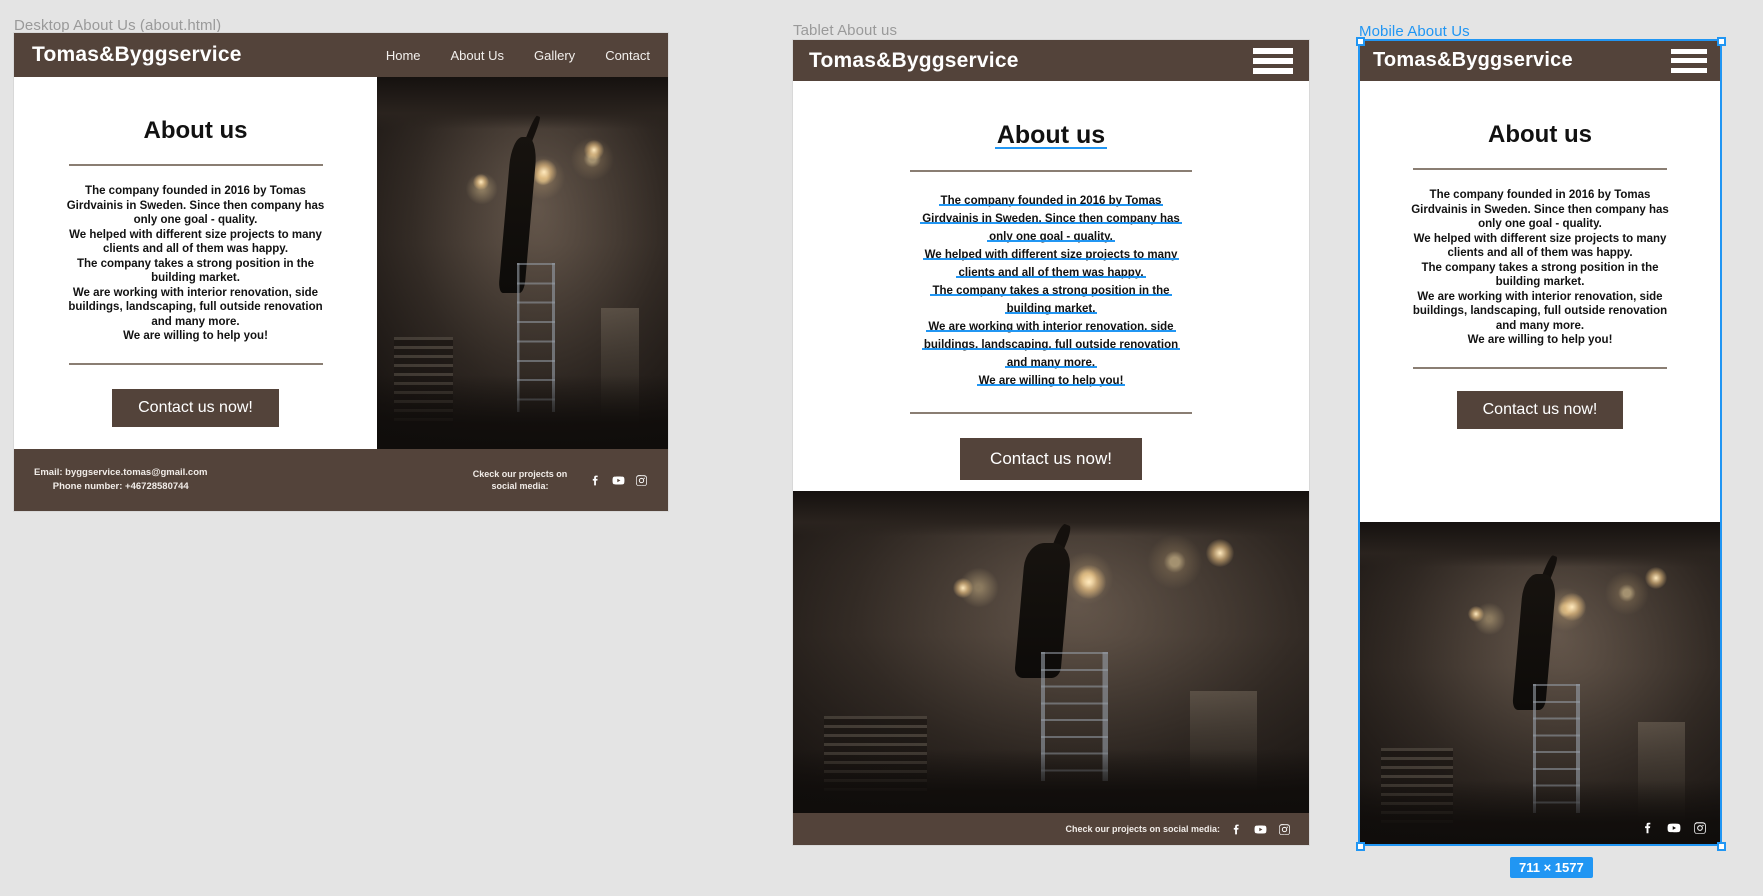 This screenshot has height=896, width=1763. Describe the element at coordinates (137, 55) in the screenshot. I see `brand-logo-desktop: Tomas&Byggservice` at that location.